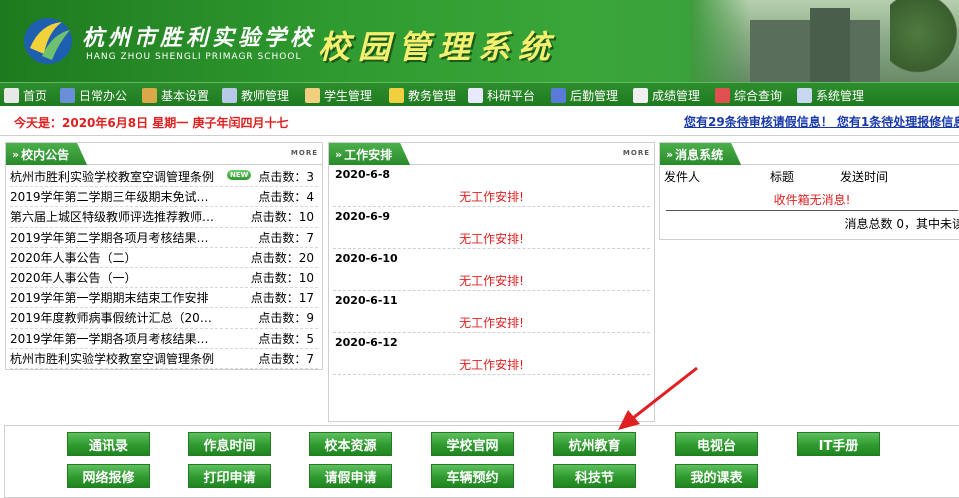  Describe the element at coordinates (491, 312) in the screenshot. I see `work-day: 2020-6-11 无工作安排!` at that location.